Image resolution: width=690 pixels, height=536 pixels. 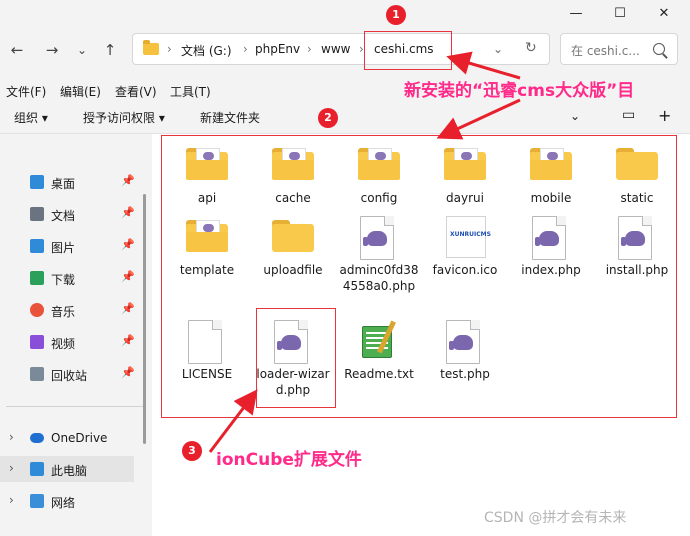 What do you see at coordinates (82, 50) in the screenshot?
I see `recent-locations-button: ⌄` at bounding box center [82, 50].